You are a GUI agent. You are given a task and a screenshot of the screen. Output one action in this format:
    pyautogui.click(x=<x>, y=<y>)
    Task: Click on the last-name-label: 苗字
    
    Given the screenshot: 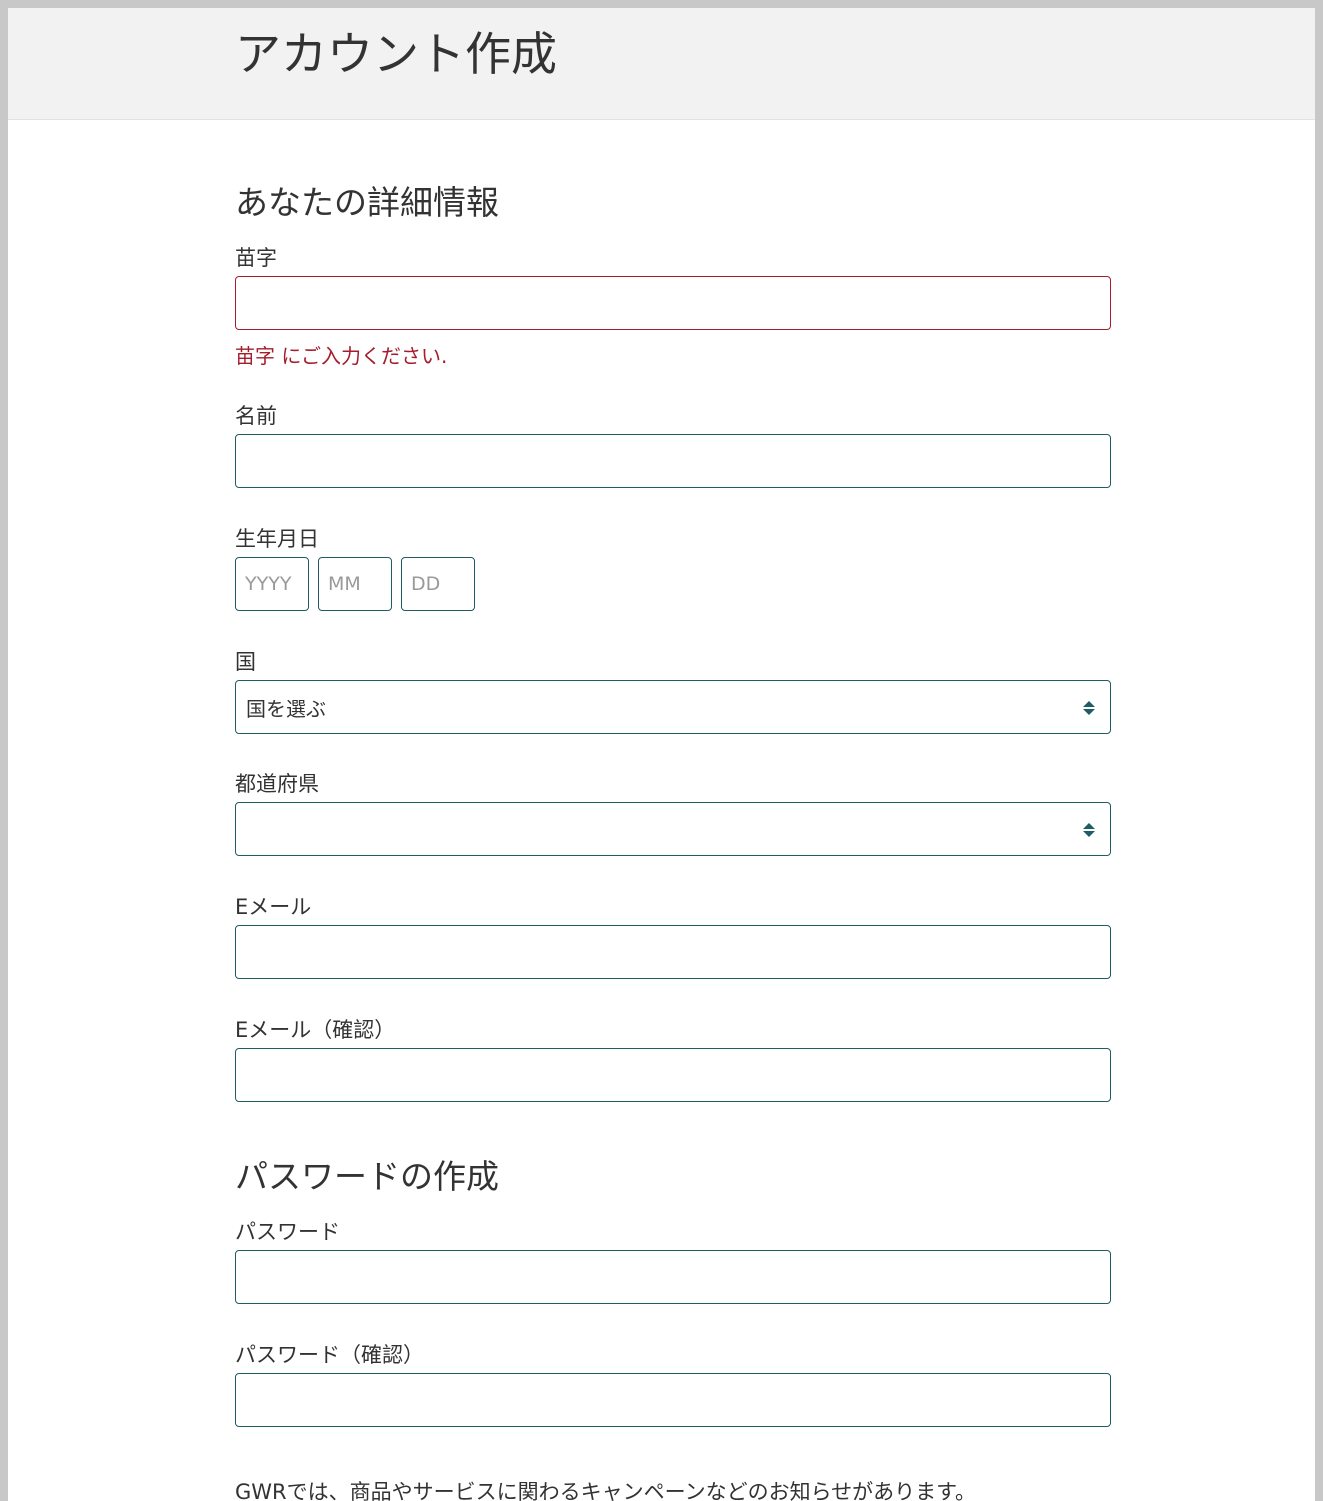 What is the action you would take?
    pyautogui.click(x=256, y=258)
    